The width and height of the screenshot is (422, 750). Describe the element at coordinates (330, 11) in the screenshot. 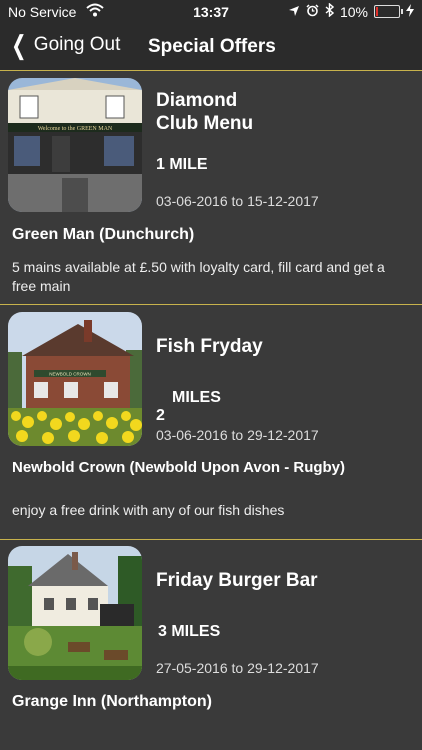

I see `bluetooth-icon` at that location.